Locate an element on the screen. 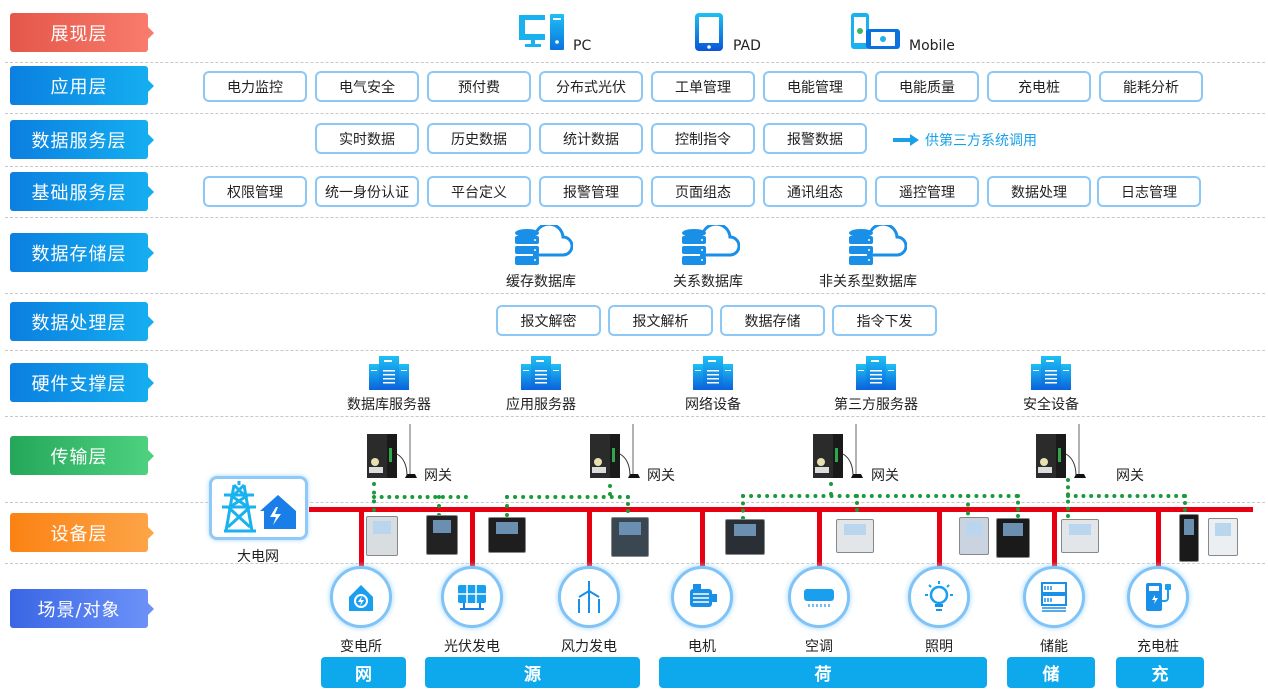 The image size is (1268, 694). app-item: 电能质量 is located at coordinates (927, 86).